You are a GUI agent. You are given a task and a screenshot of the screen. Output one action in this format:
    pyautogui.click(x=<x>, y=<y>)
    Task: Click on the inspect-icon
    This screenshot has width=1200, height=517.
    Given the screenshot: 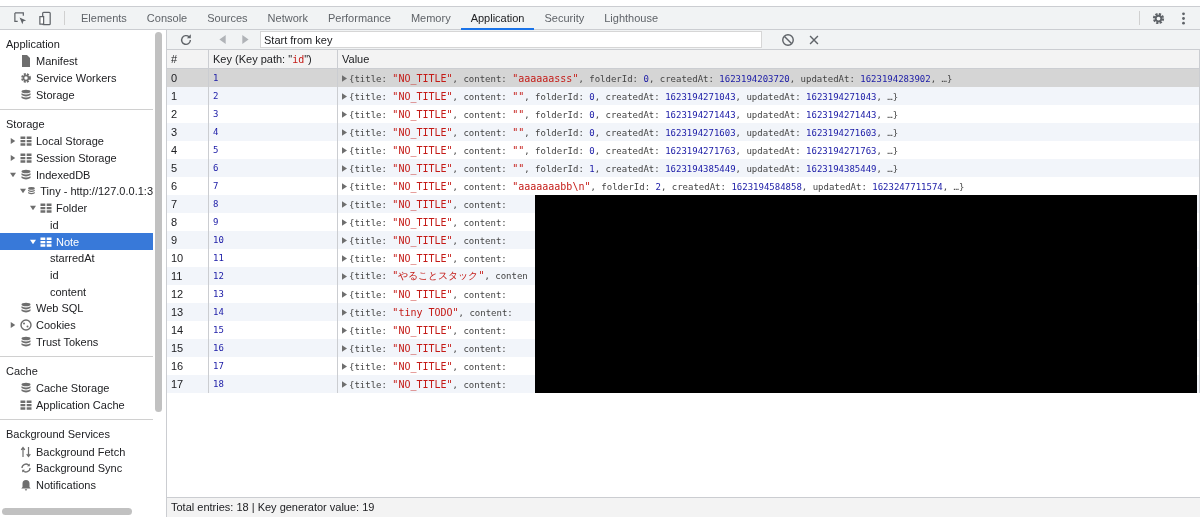 What is the action you would take?
    pyautogui.click(x=20, y=18)
    